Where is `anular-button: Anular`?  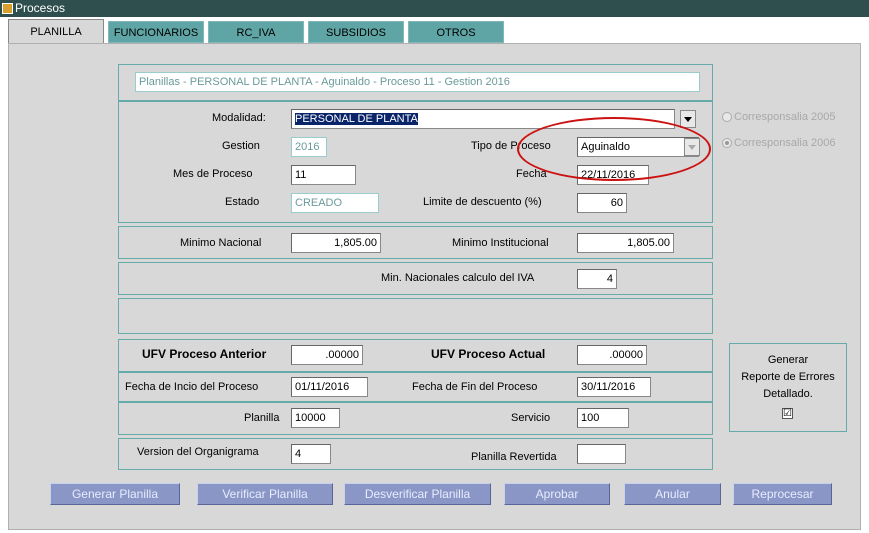 anular-button: Anular is located at coordinates (672, 494).